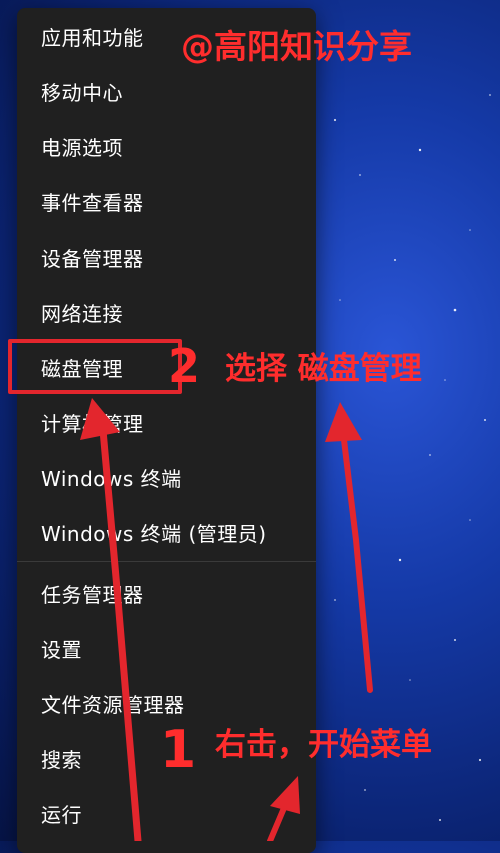  Describe the element at coordinates (349, 547) in the screenshot. I see `arrow-to-step-2-caption` at that location.